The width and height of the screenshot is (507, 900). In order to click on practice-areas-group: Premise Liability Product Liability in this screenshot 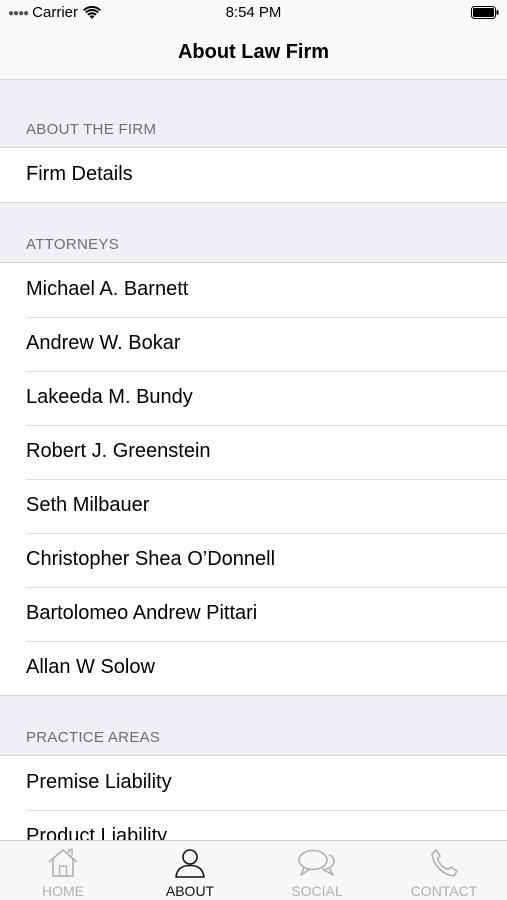, I will do `click(253, 797)`.